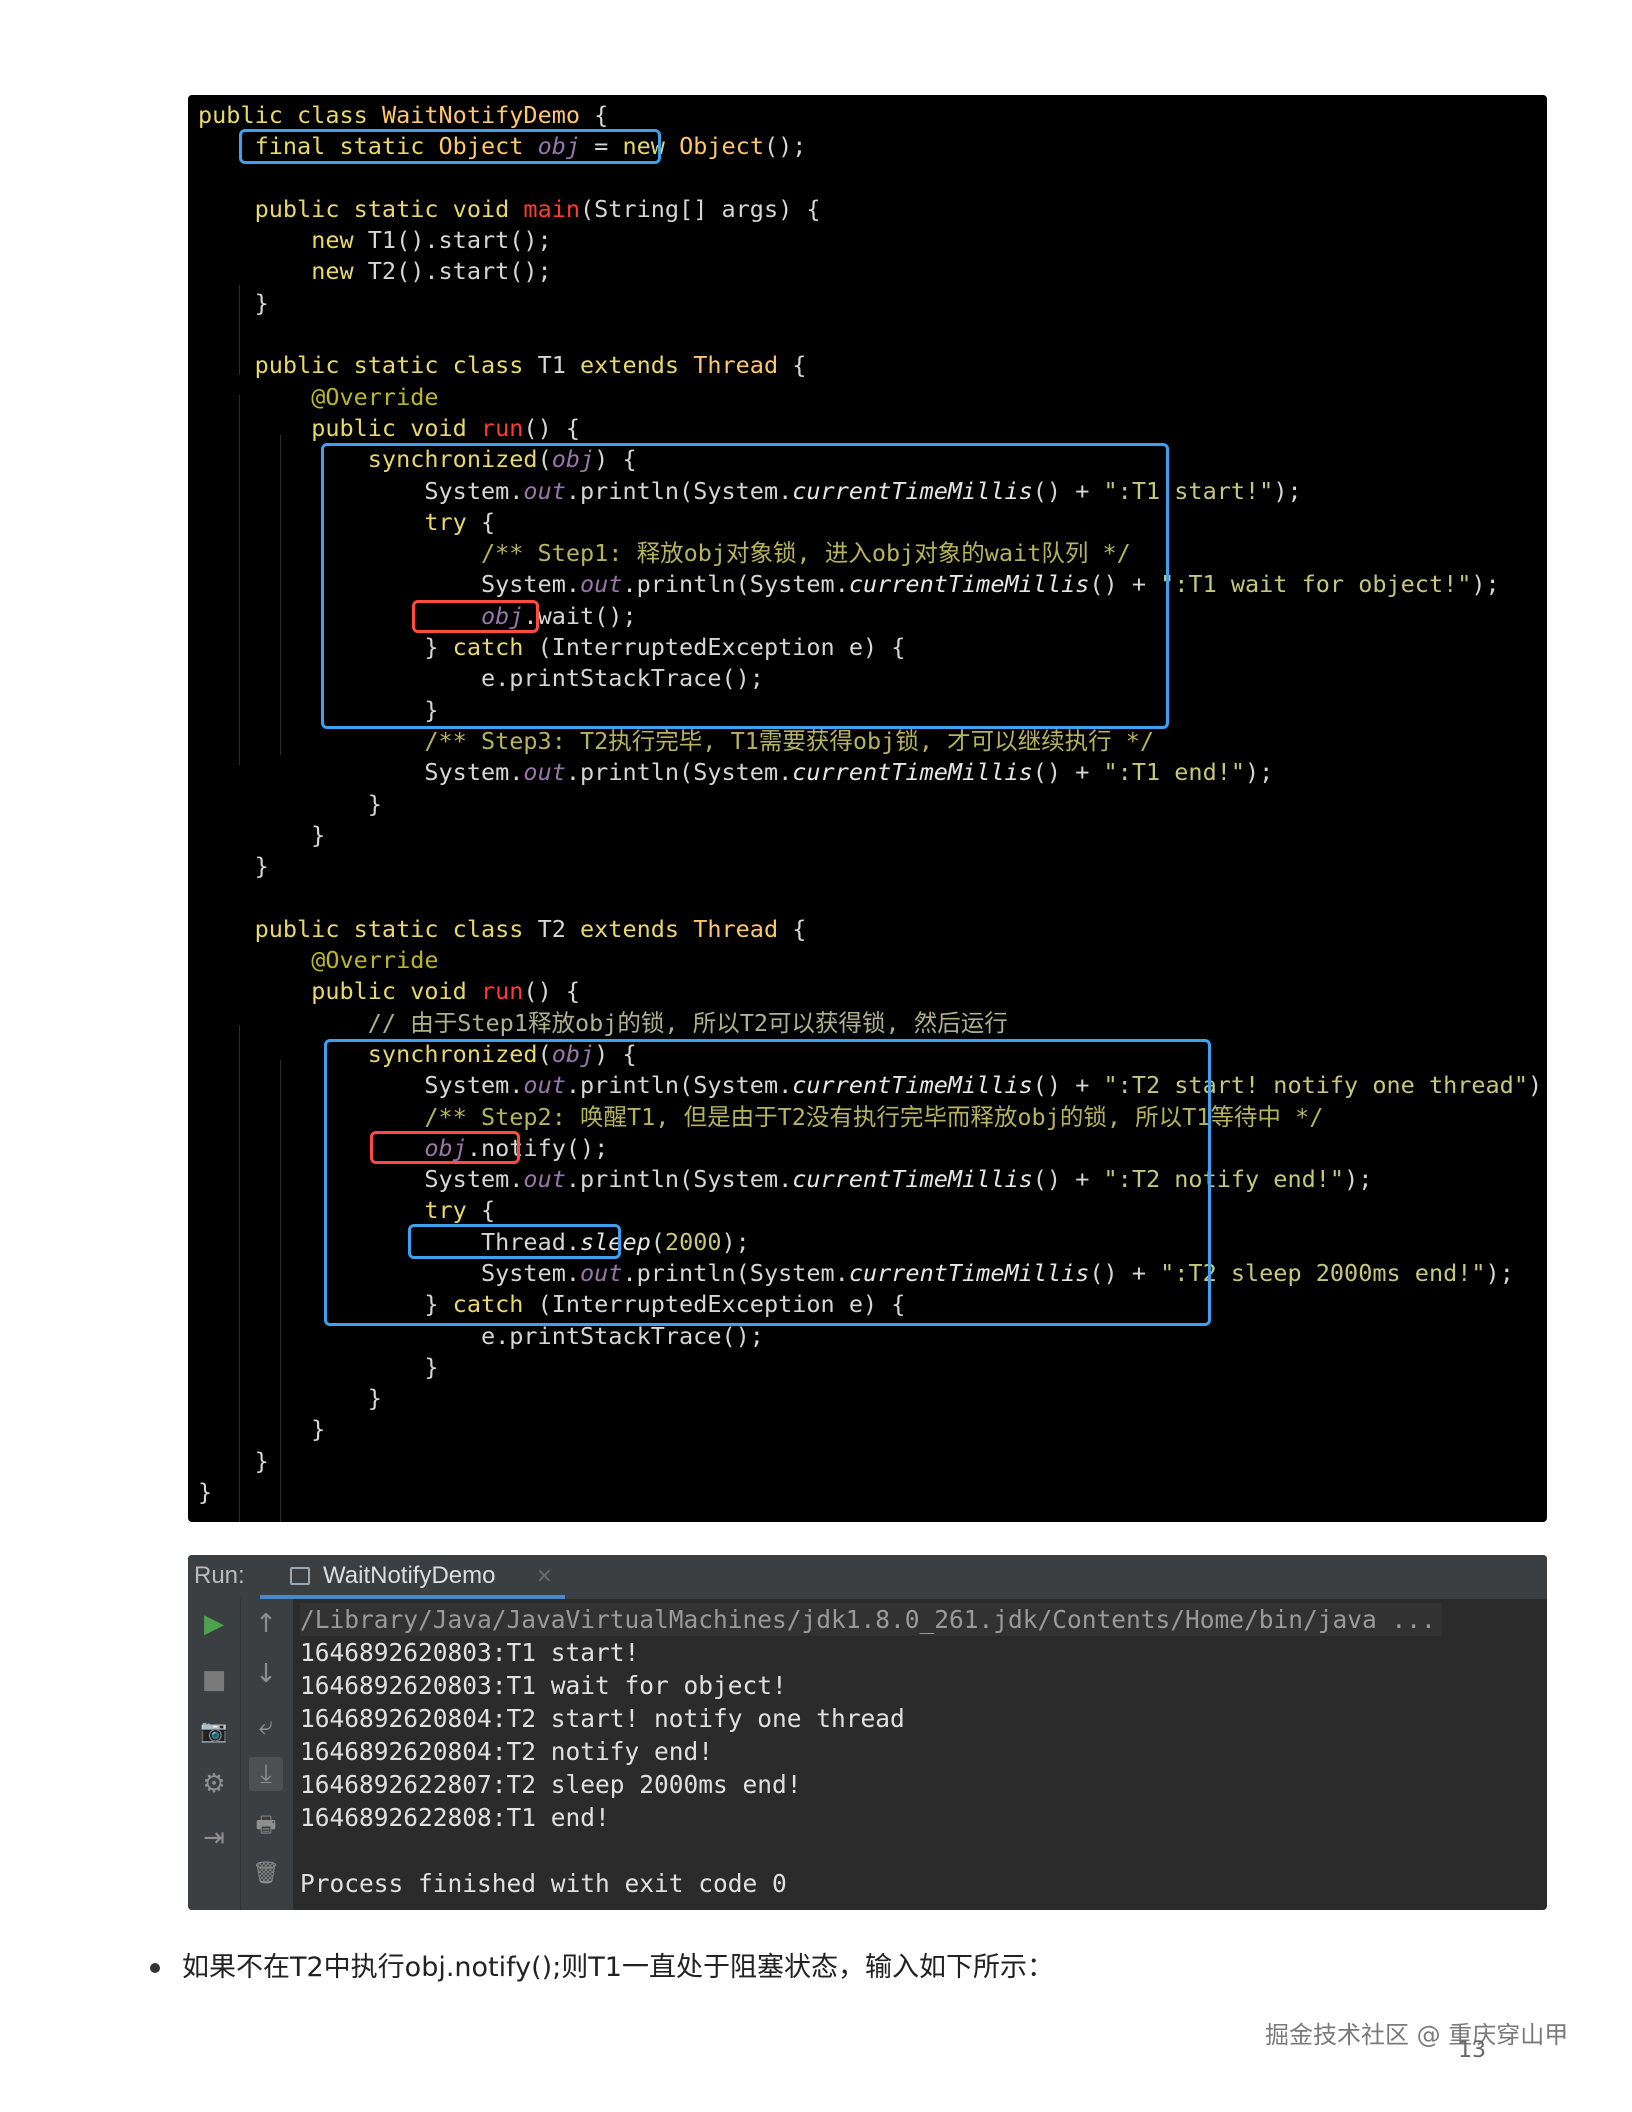 Image resolution: width=1632 pixels, height=2112 pixels. Describe the element at coordinates (912, 772) in the screenshot. I see `code-token: currentTimeMillis` at that location.